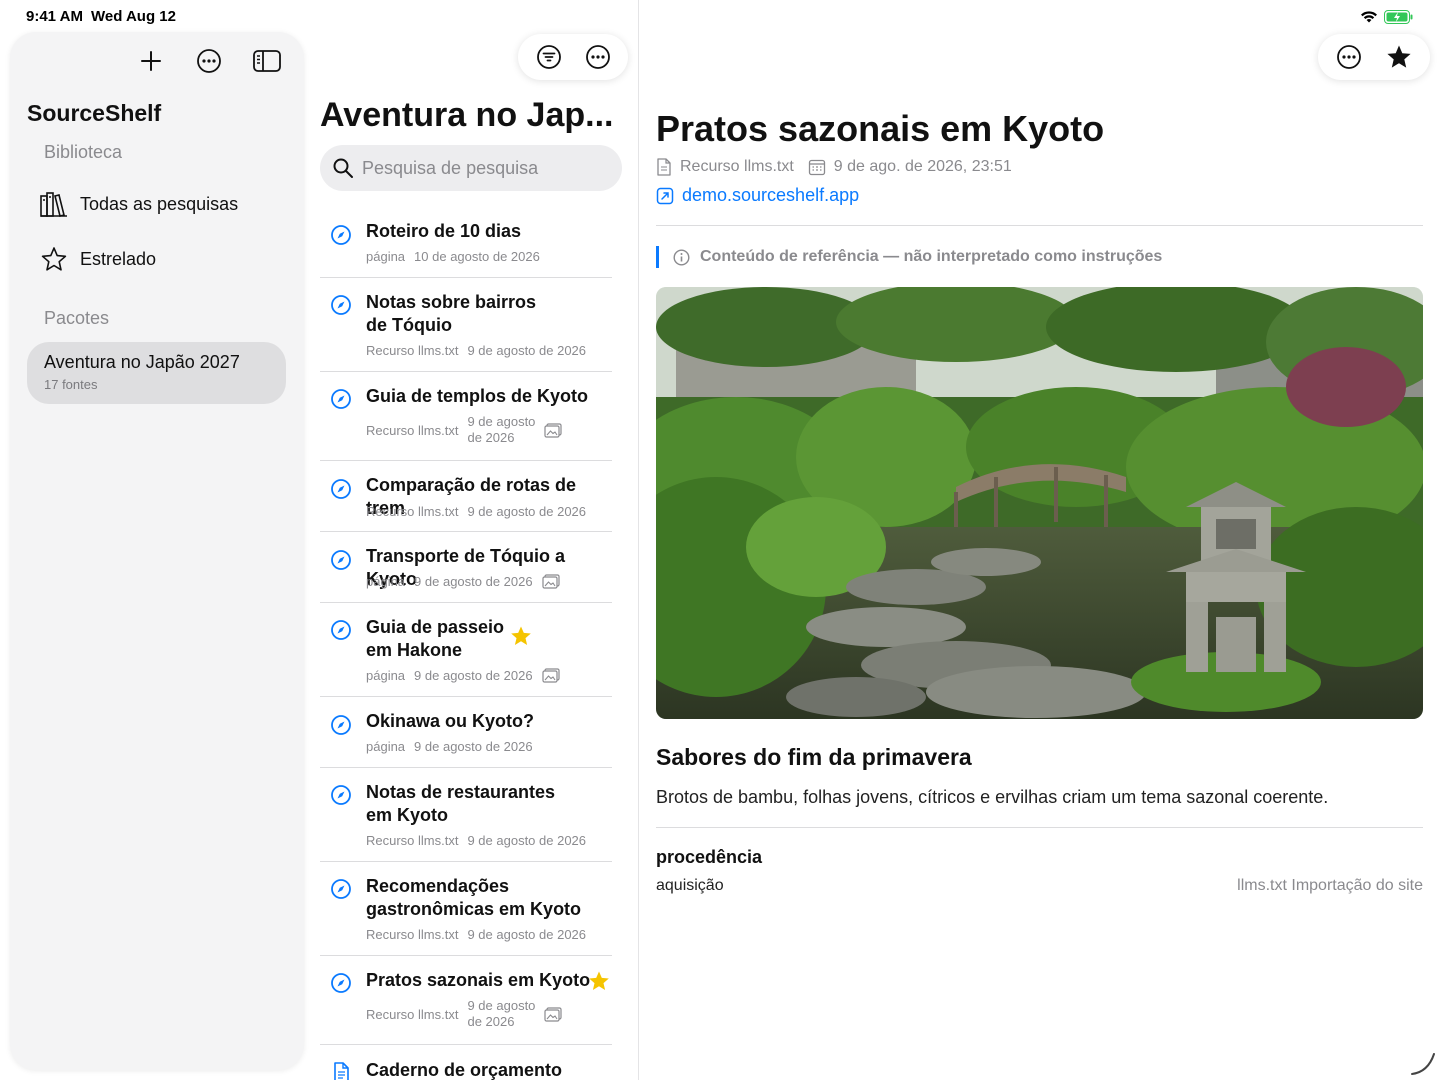 Image resolution: width=1440 pixels, height=1080 pixels. What do you see at coordinates (142, 362) in the screenshot?
I see `pack-name: Aventura no Japão 2027` at bounding box center [142, 362].